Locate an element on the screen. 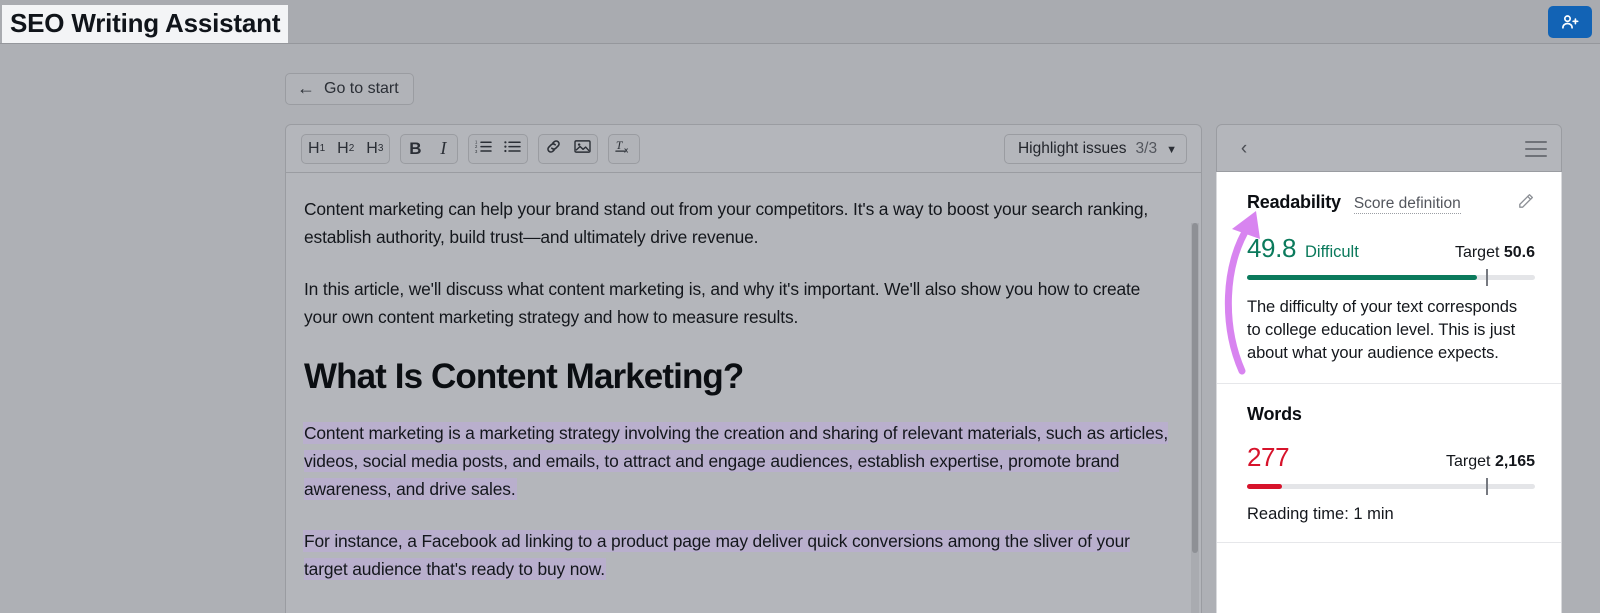 The width and height of the screenshot is (1600, 613). link-button is located at coordinates (553, 149).